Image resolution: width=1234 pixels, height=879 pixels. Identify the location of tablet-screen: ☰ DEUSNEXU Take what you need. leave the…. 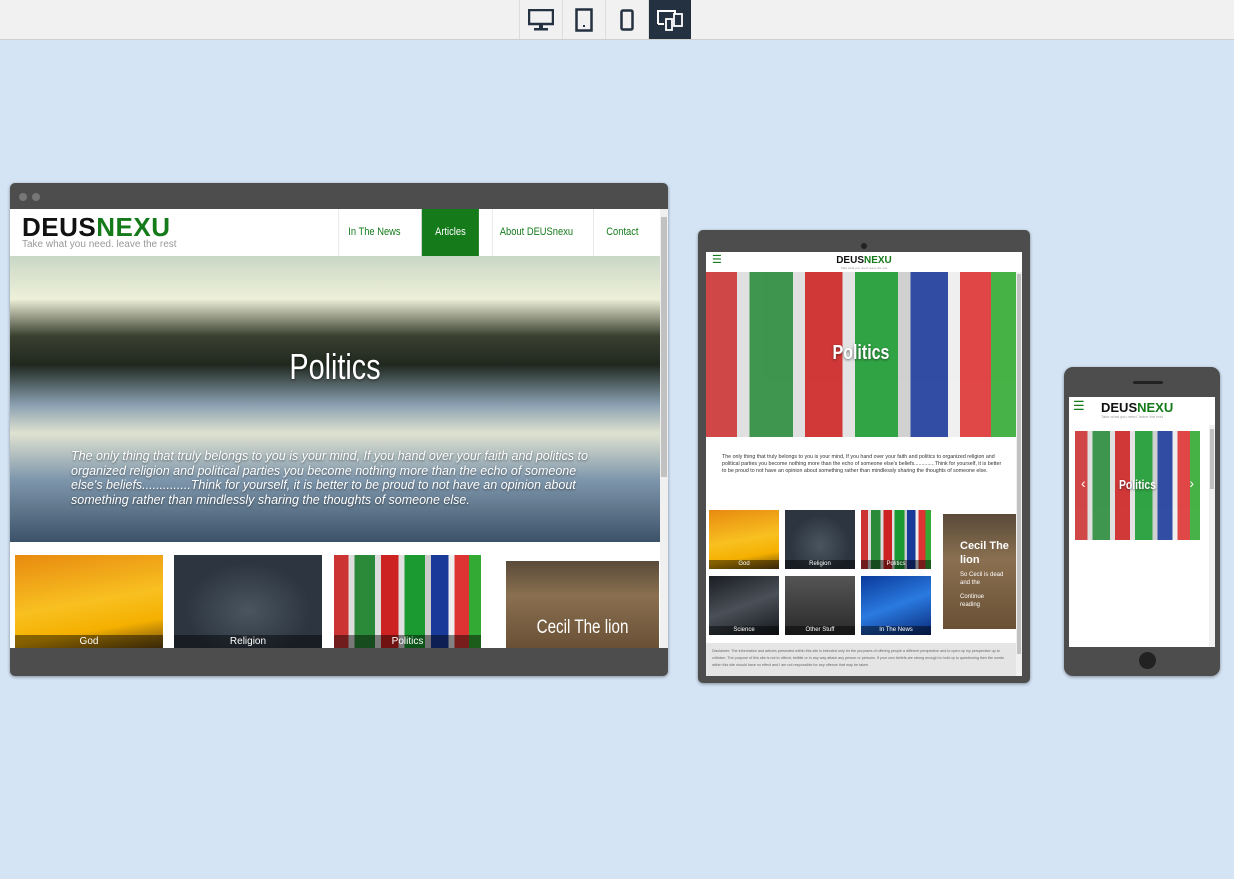
(864, 464).